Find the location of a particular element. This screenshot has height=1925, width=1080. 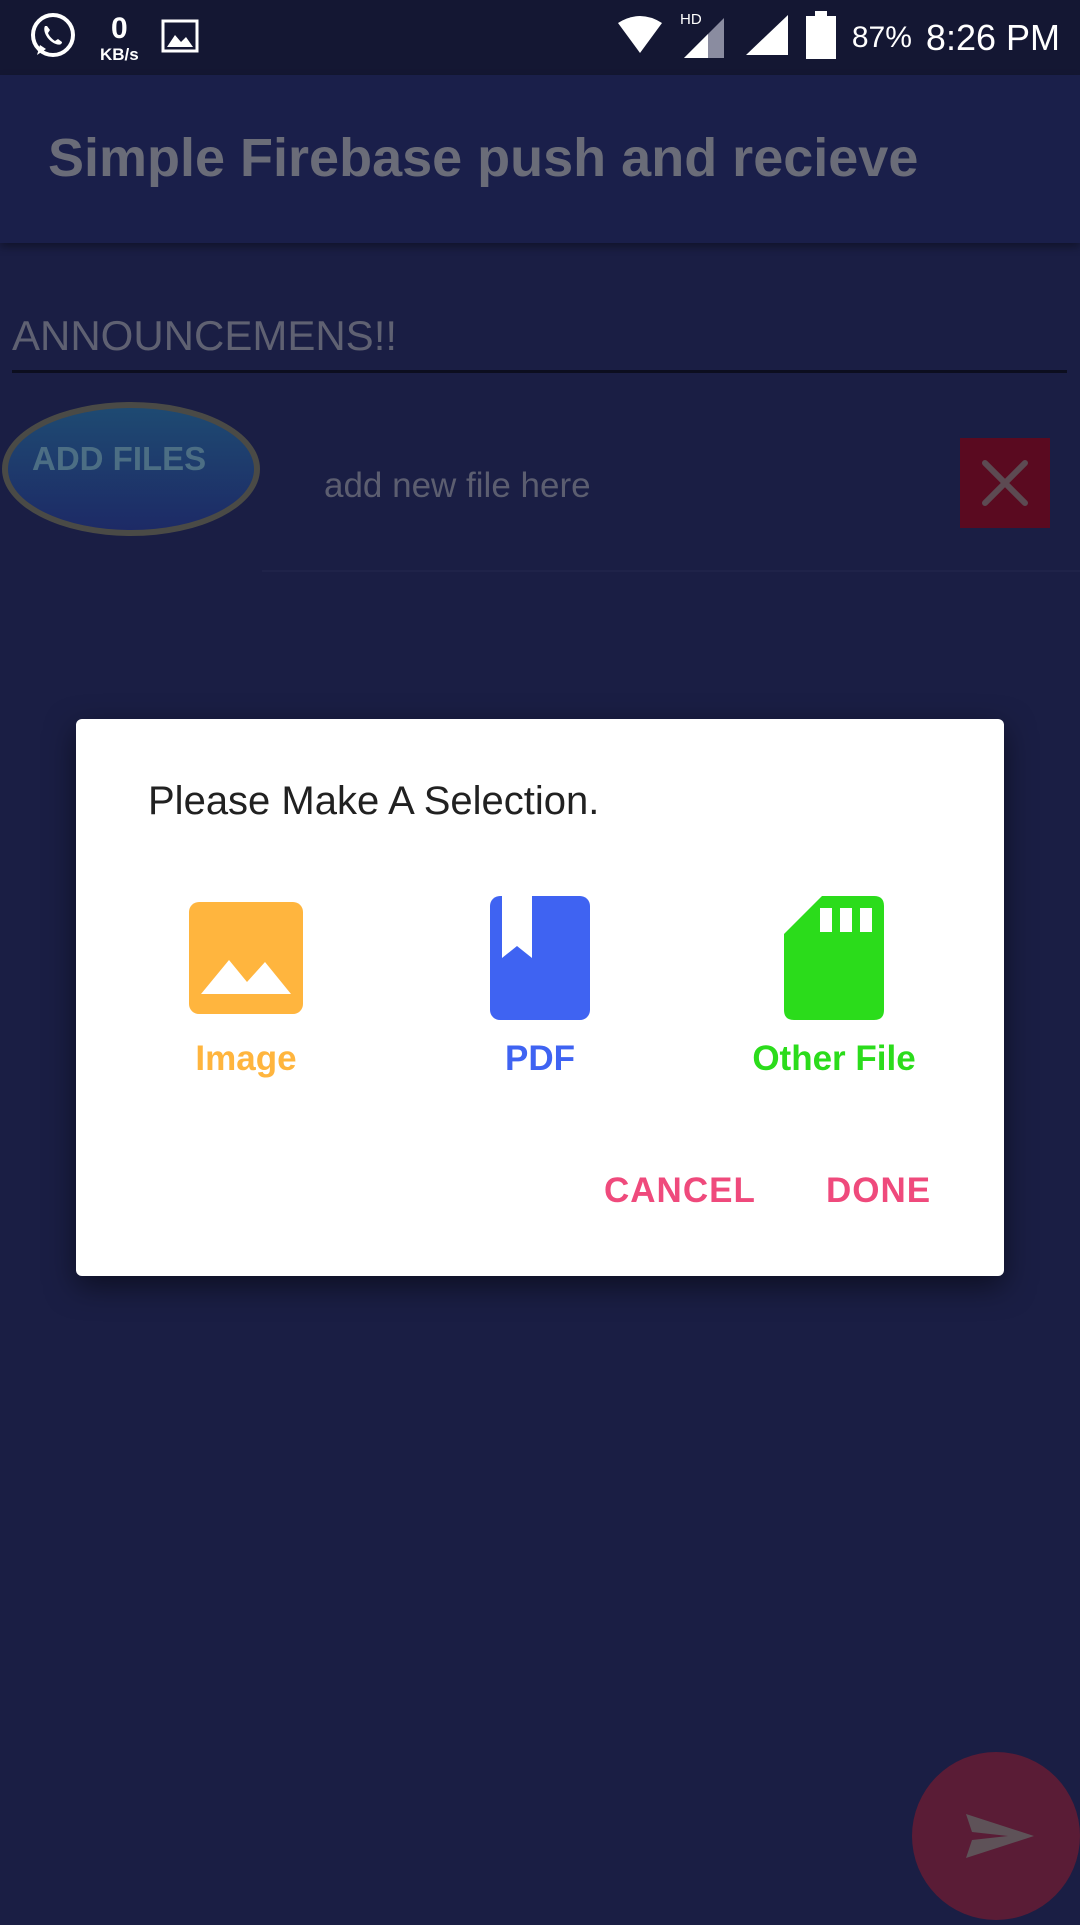

wifi-icon is located at coordinates (640, 37).